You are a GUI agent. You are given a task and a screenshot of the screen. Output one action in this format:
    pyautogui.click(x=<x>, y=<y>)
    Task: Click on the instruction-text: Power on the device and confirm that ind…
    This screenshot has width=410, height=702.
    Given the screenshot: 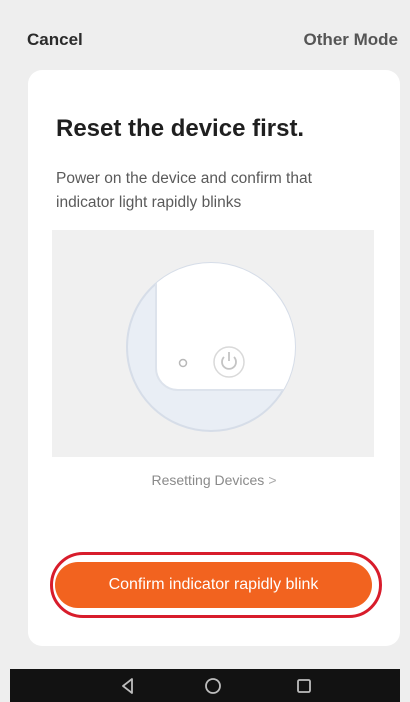 What is the action you would take?
    pyautogui.click(x=184, y=190)
    